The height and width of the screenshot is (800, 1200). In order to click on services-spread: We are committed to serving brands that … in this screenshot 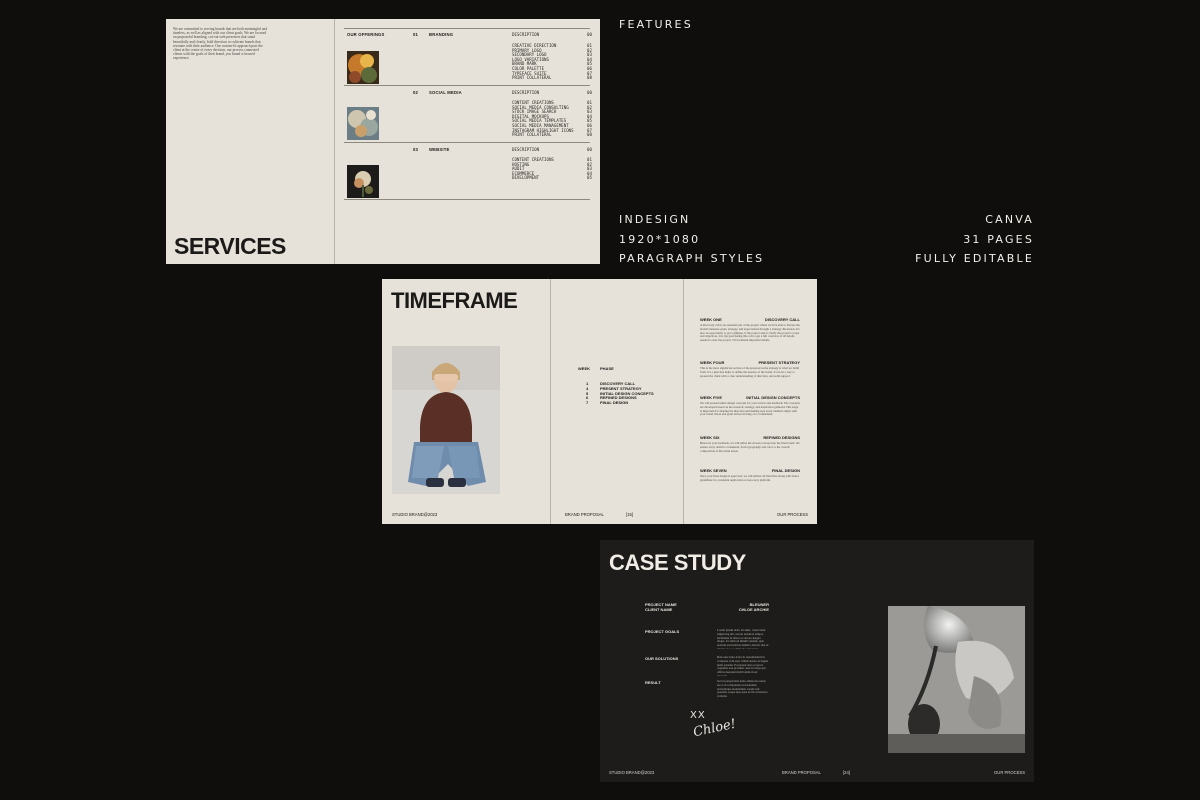, I will do `click(383, 141)`.